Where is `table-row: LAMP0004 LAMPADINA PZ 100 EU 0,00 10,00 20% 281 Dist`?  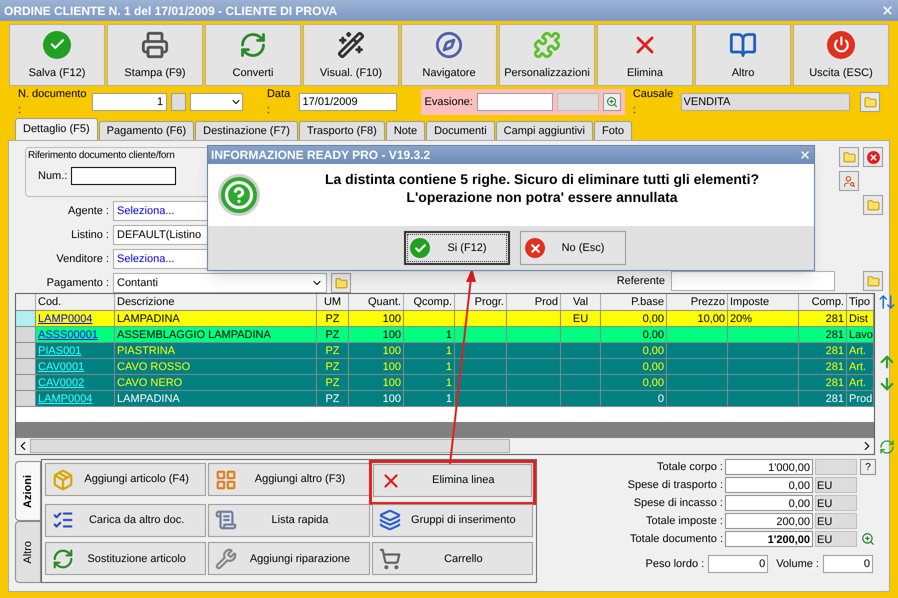
table-row: LAMP0004 LAMPADINA PZ 100 EU 0,00 10,00 20% 281 Dist is located at coordinates (445, 318).